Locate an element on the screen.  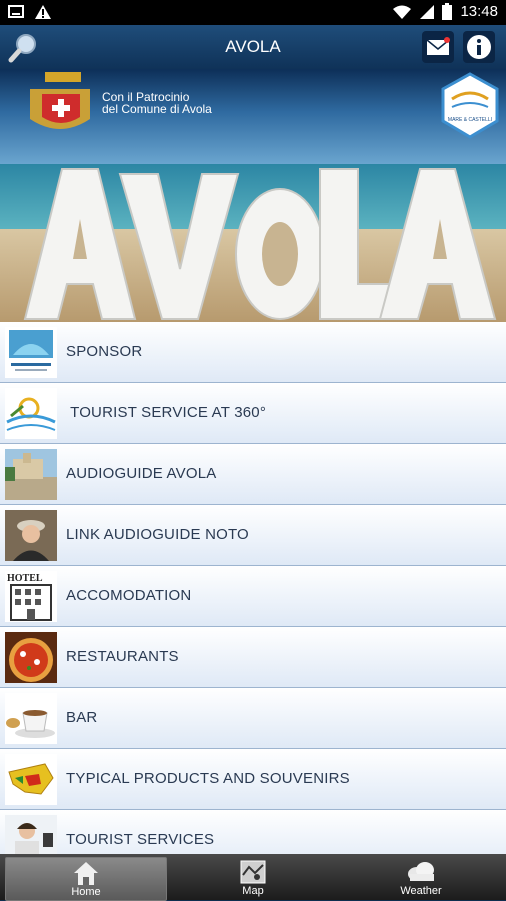
wifi-icon is located at coordinates (402, 12).